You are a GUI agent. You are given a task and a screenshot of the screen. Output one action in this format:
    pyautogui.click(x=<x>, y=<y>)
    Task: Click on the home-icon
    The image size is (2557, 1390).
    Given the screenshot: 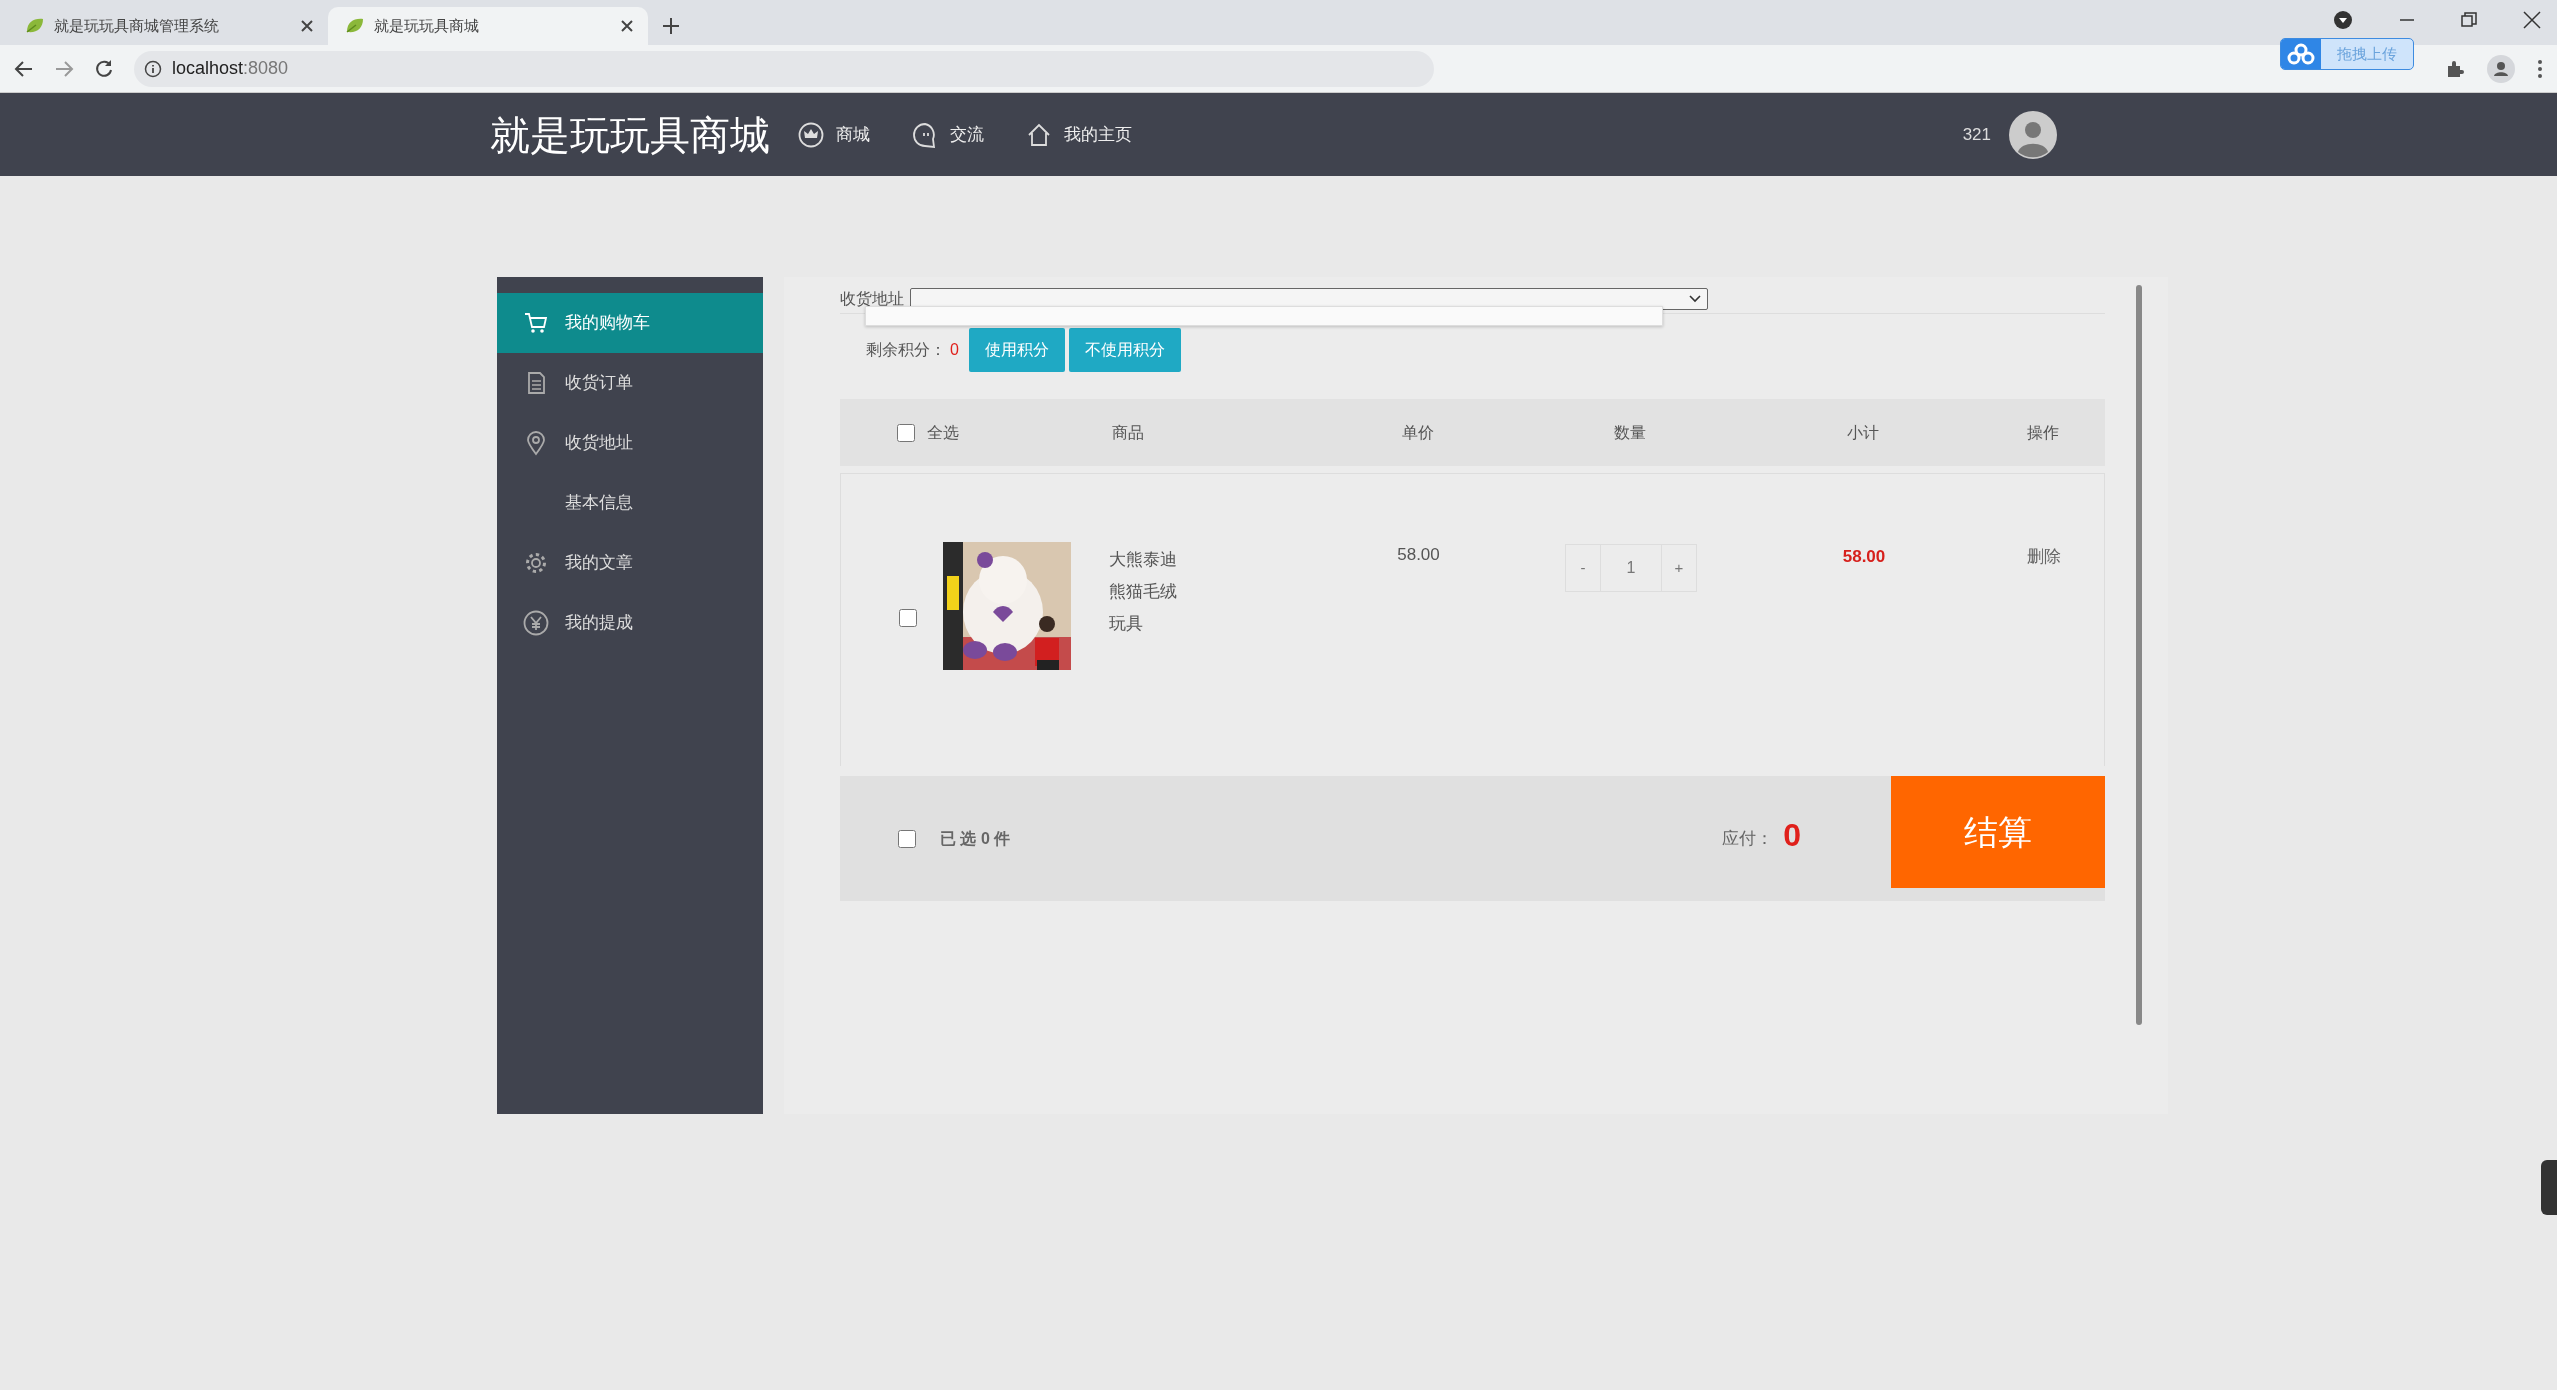 What is the action you would take?
    pyautogui.click(x=1039, y=134)
    